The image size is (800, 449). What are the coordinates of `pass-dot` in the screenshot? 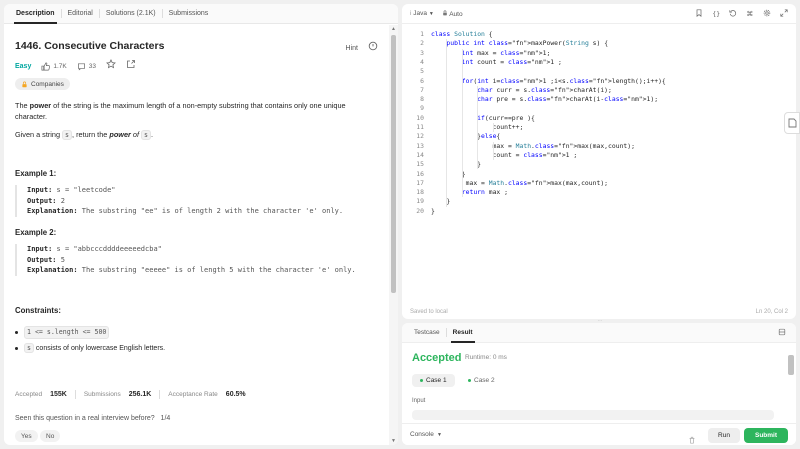 It's located at (421, 380).